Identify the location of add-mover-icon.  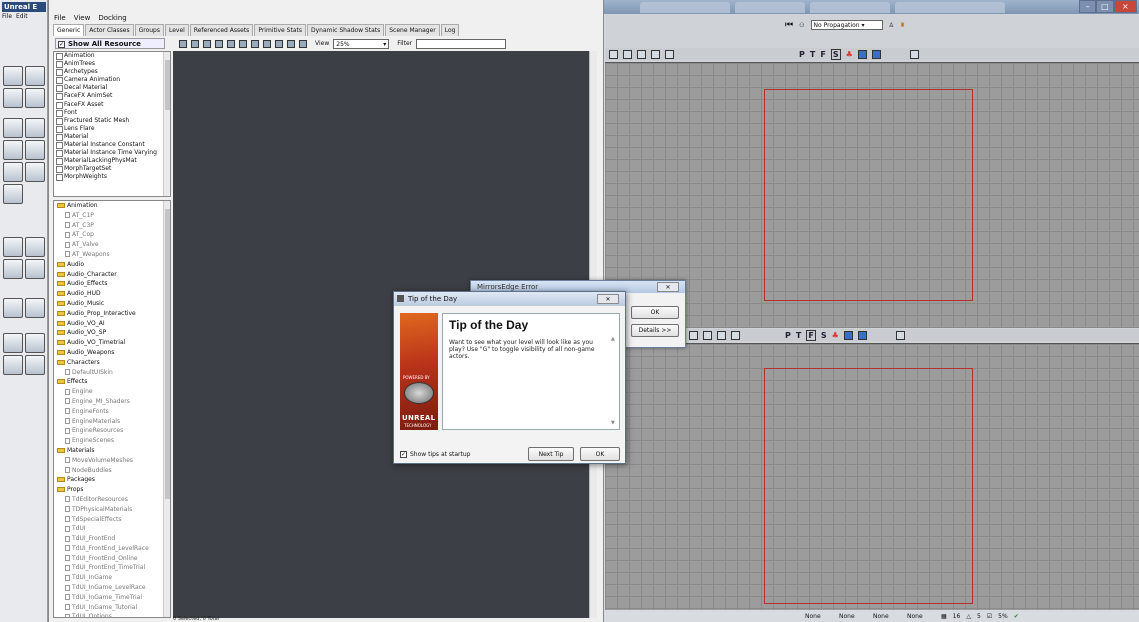
(35, 308).